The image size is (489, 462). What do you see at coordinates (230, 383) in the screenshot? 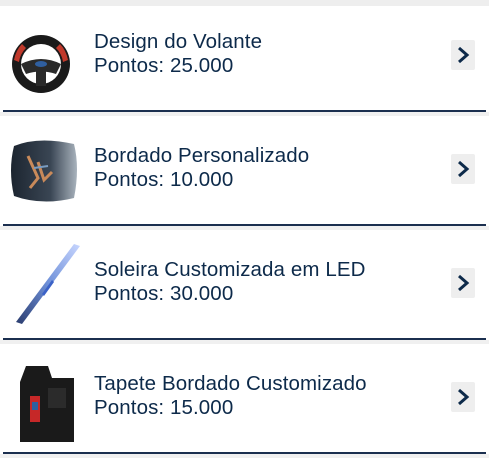
I see `reward-title: Tapete Bordado Customizado` at bounding box center [230, 383].